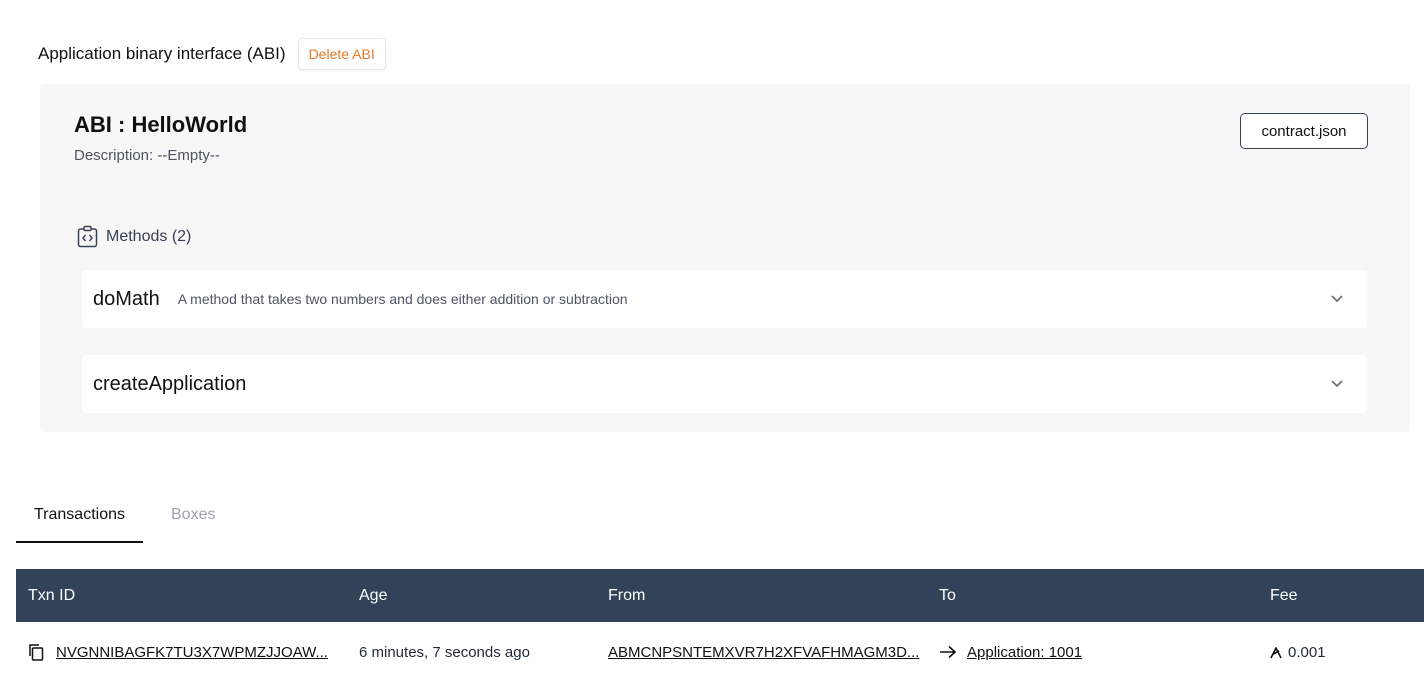  Describe the element at coordinates (170, 383) in the screenshot. I see `method-name: createApplication` at that location.